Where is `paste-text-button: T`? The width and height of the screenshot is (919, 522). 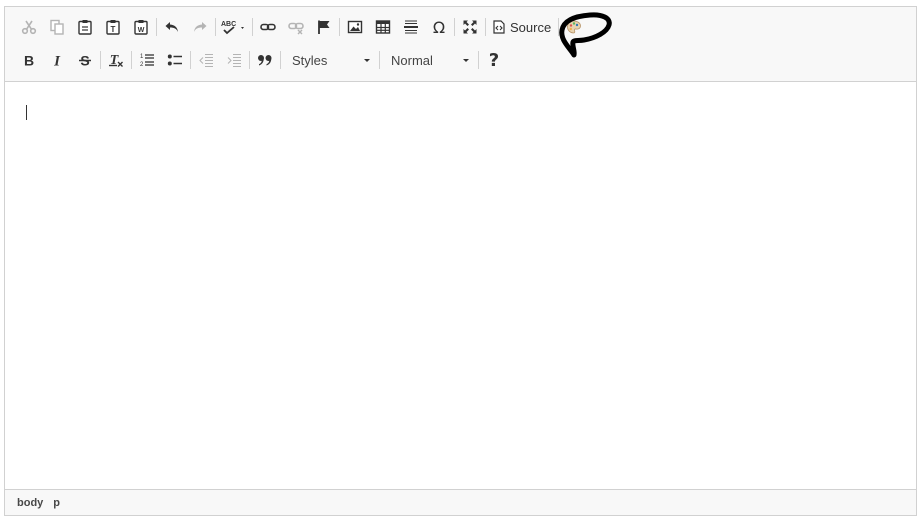 paste-text-button: T is located at coordinates (113, 27).